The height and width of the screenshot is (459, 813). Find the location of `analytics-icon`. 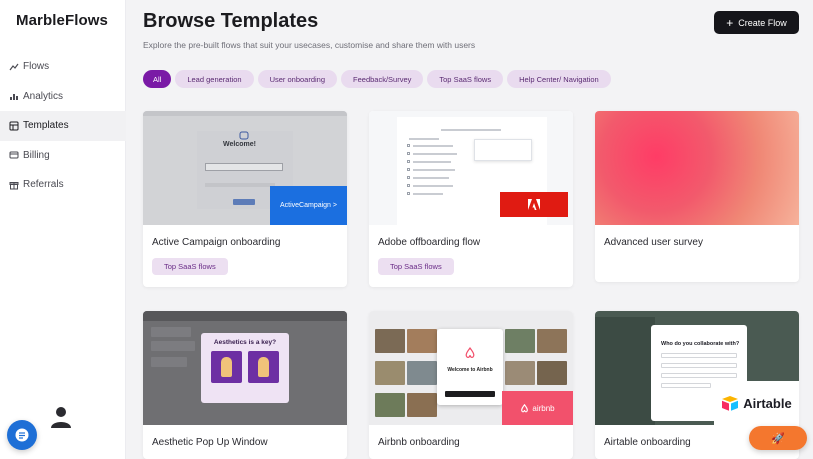

analytics-icon is located at coordinates (14, 97).